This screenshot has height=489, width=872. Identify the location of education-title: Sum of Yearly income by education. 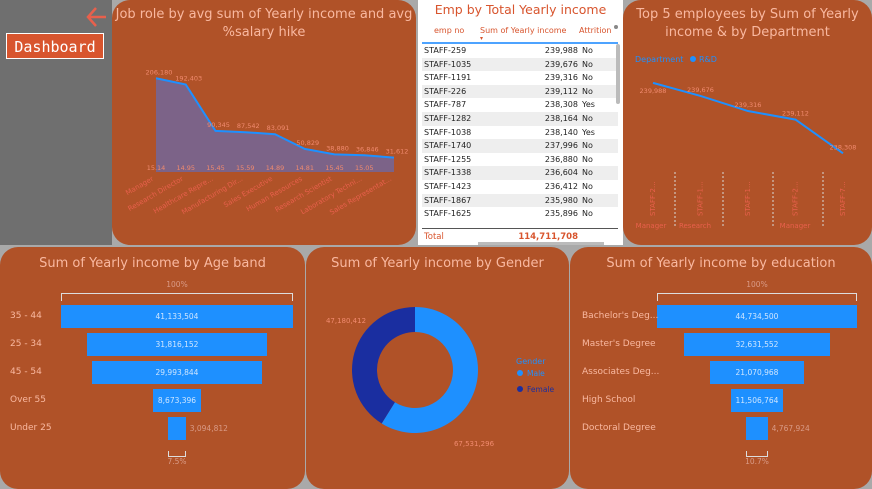
(721, 263).